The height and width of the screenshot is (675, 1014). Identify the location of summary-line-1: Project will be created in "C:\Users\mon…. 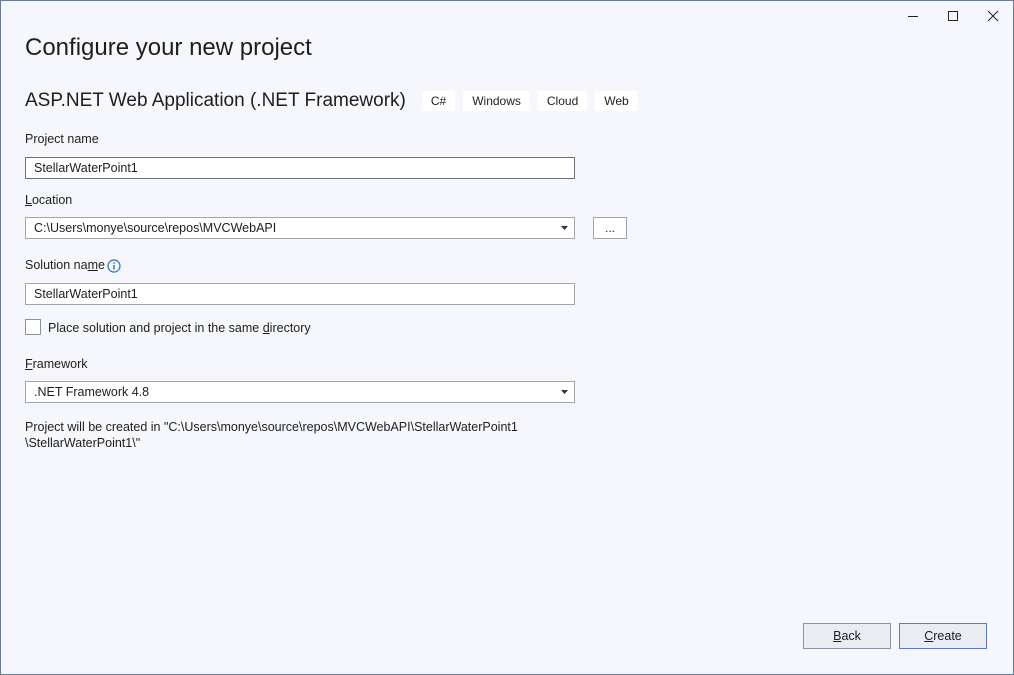
(271, 427).